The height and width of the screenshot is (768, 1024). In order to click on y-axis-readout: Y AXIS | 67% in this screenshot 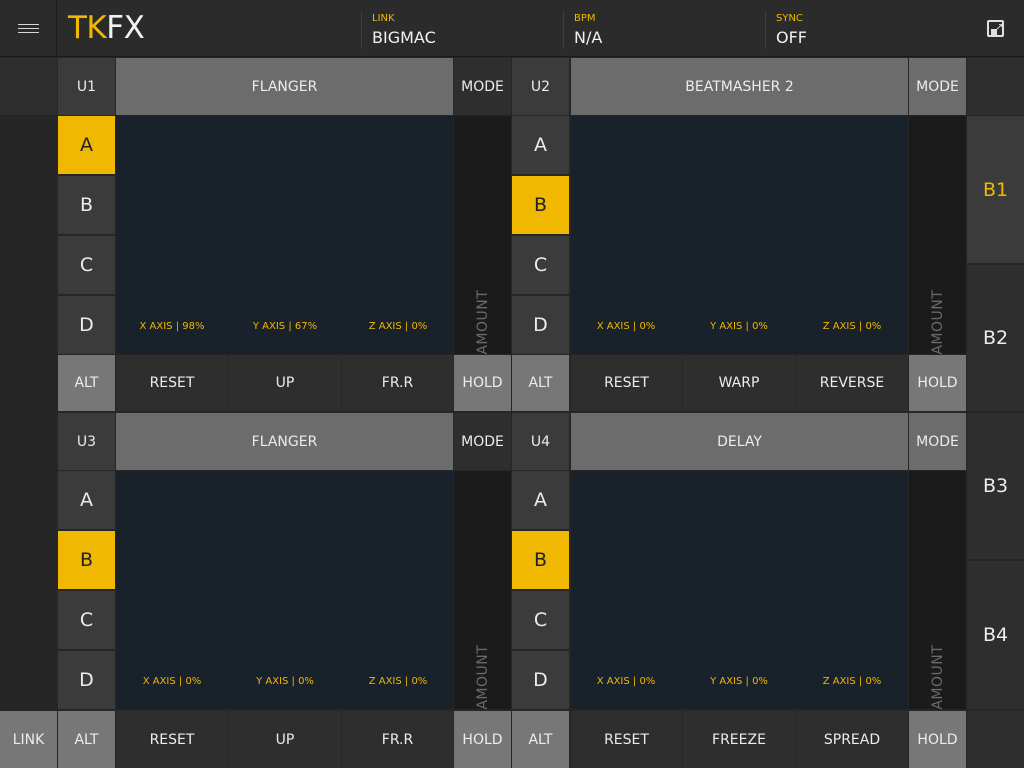, I will do `click(285, 326)`.